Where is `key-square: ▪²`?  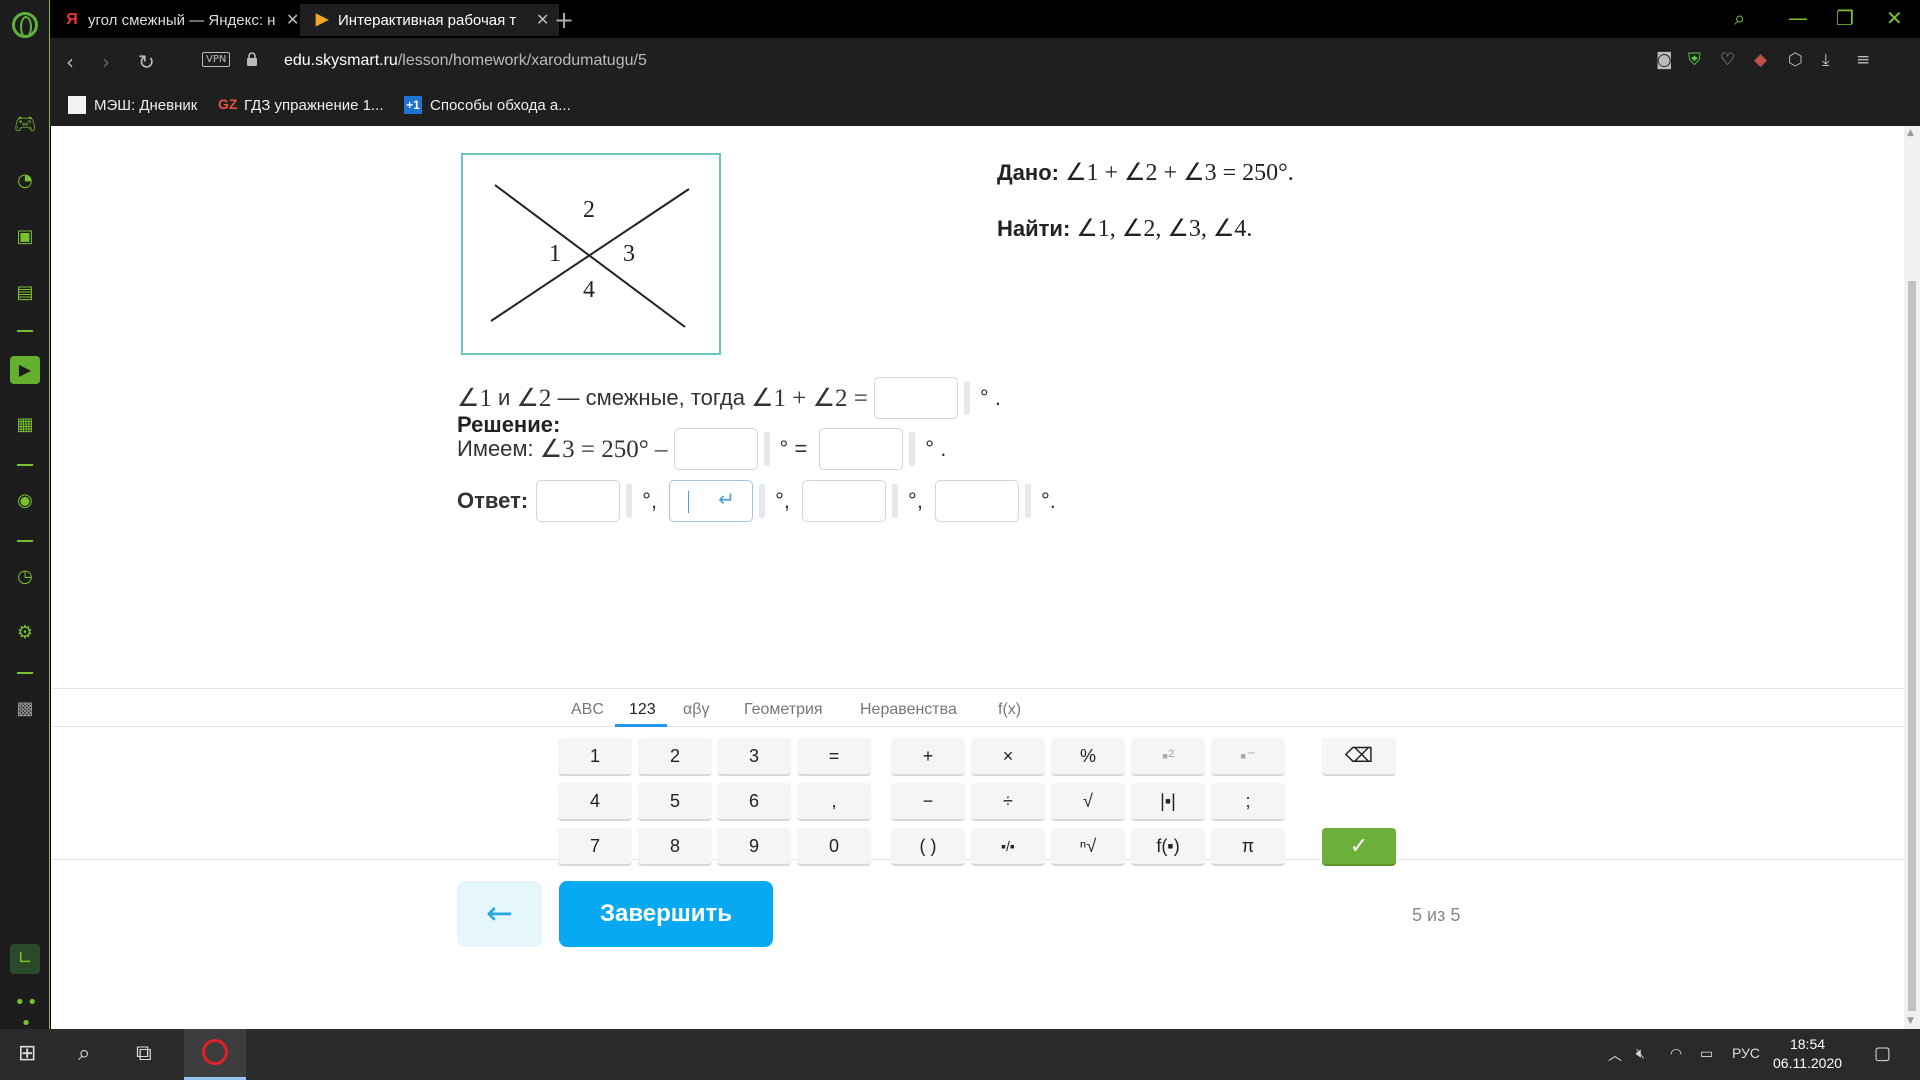 key-square: ▪² is located at coordinates (1168, 757).